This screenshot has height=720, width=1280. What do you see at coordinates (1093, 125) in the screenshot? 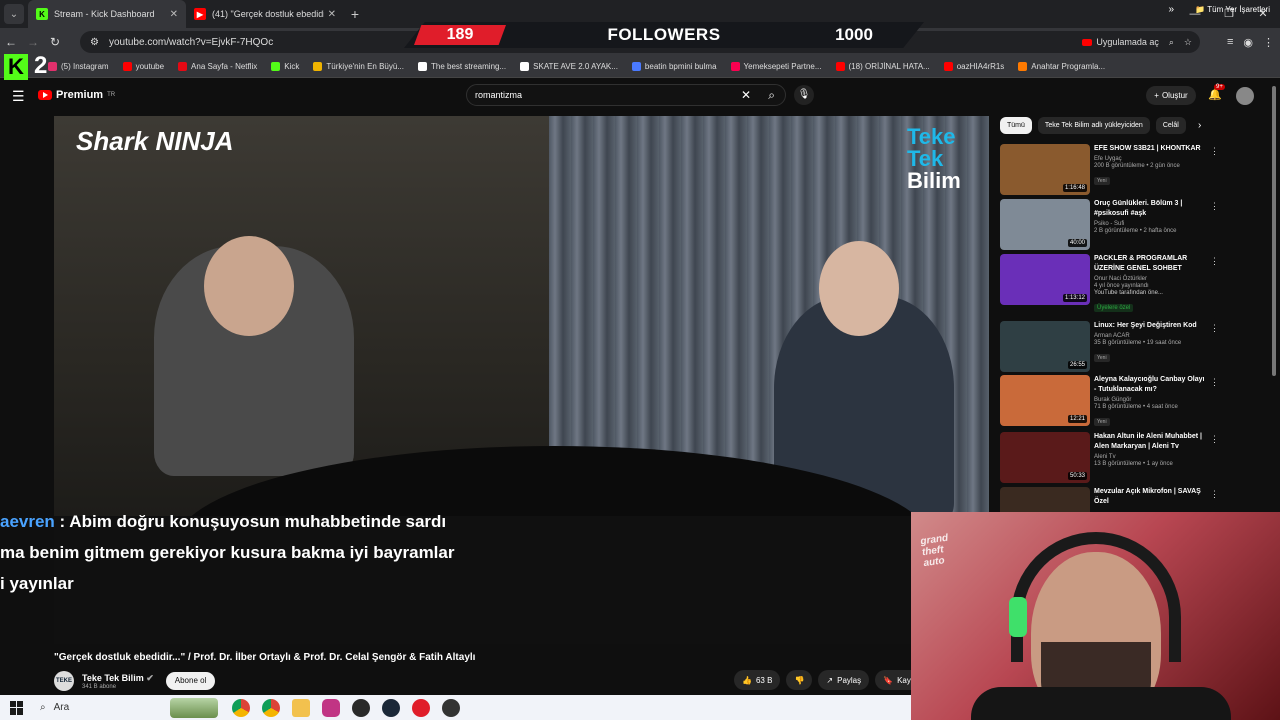
I see `chip-uploader: Teke Tek Bilim adlı yükleyiciden` at bounding box center [1093, 125].